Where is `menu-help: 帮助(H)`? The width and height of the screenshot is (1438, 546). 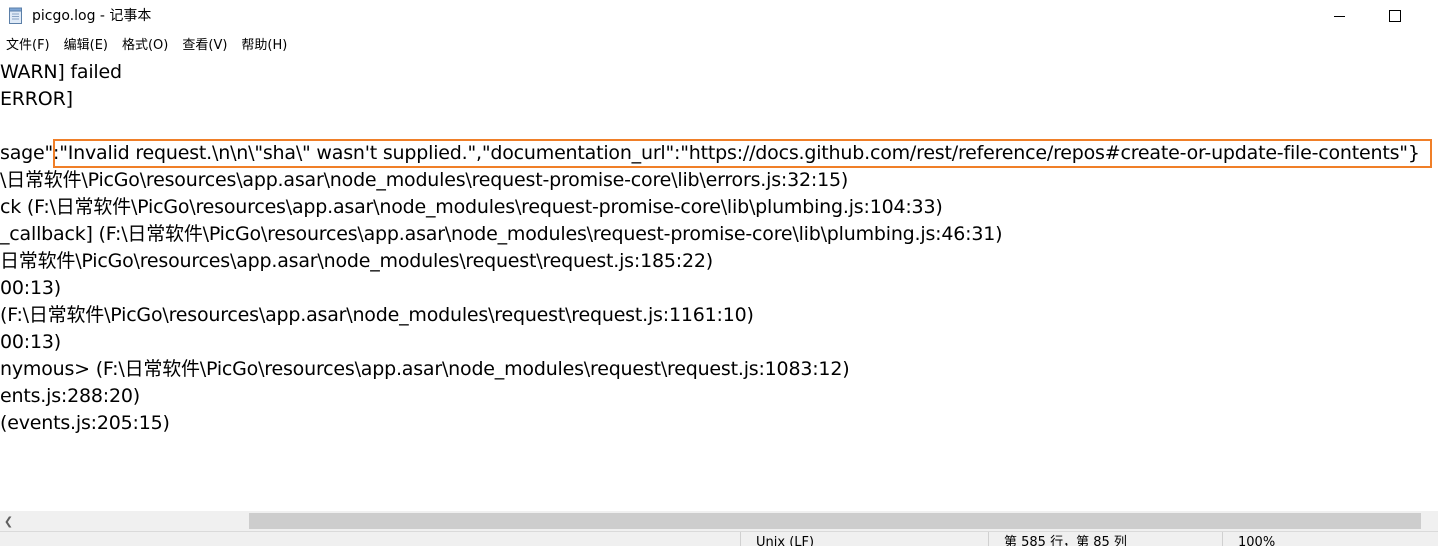 menu-help: 帮助(H) is located at coordinates (264, 46).